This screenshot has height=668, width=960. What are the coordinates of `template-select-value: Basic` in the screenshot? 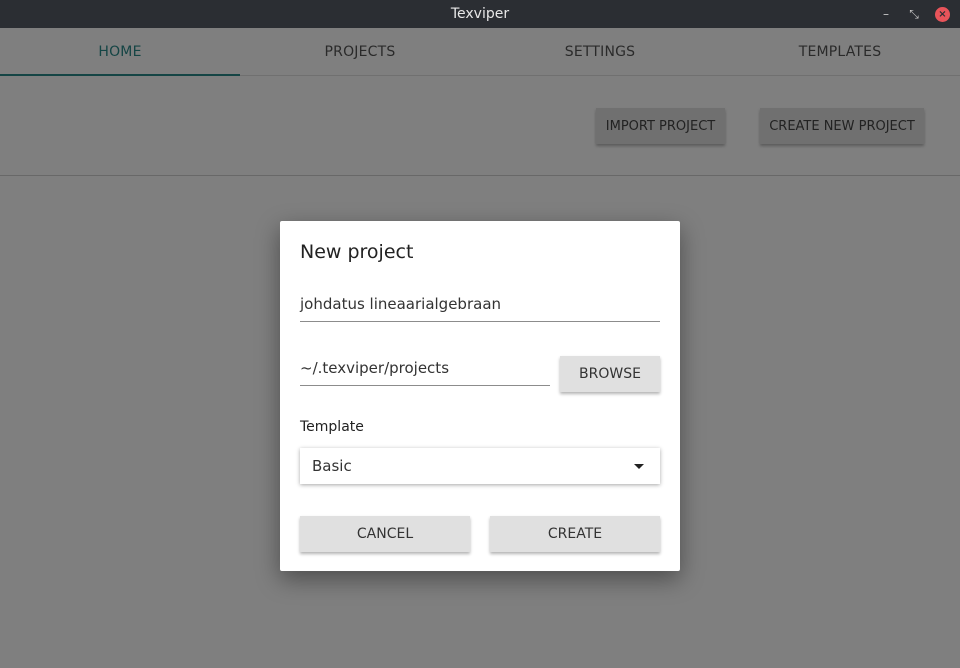 It's located at (332, 466).